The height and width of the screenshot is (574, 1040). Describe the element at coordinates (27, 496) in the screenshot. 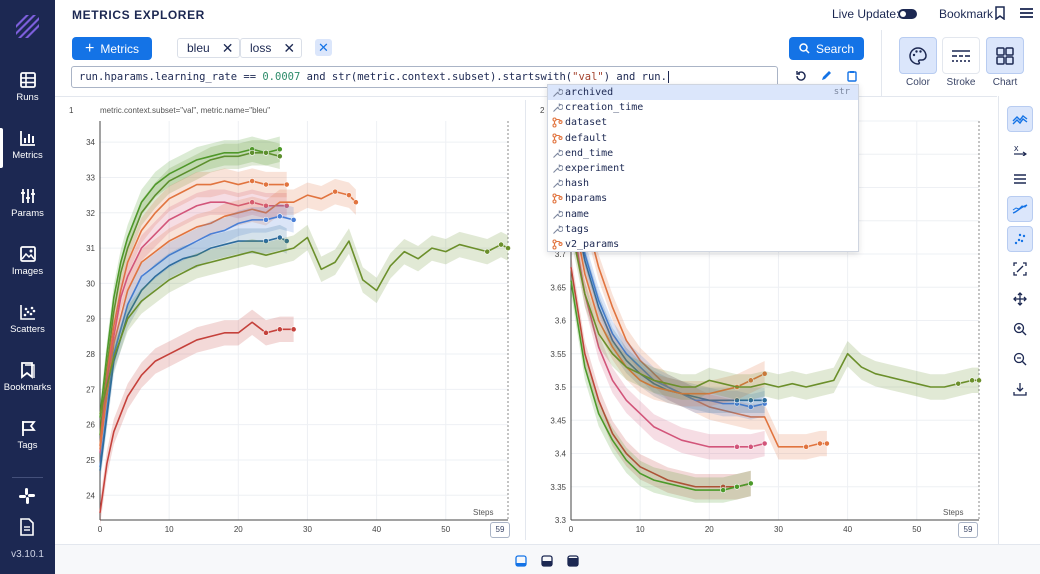

I see `slack-icon` at that location.